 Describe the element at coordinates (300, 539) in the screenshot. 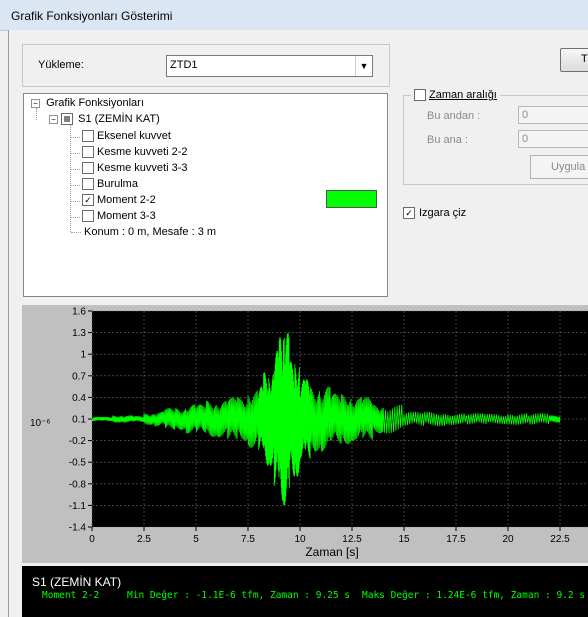

I see `x-tick-label: 10` at that location.